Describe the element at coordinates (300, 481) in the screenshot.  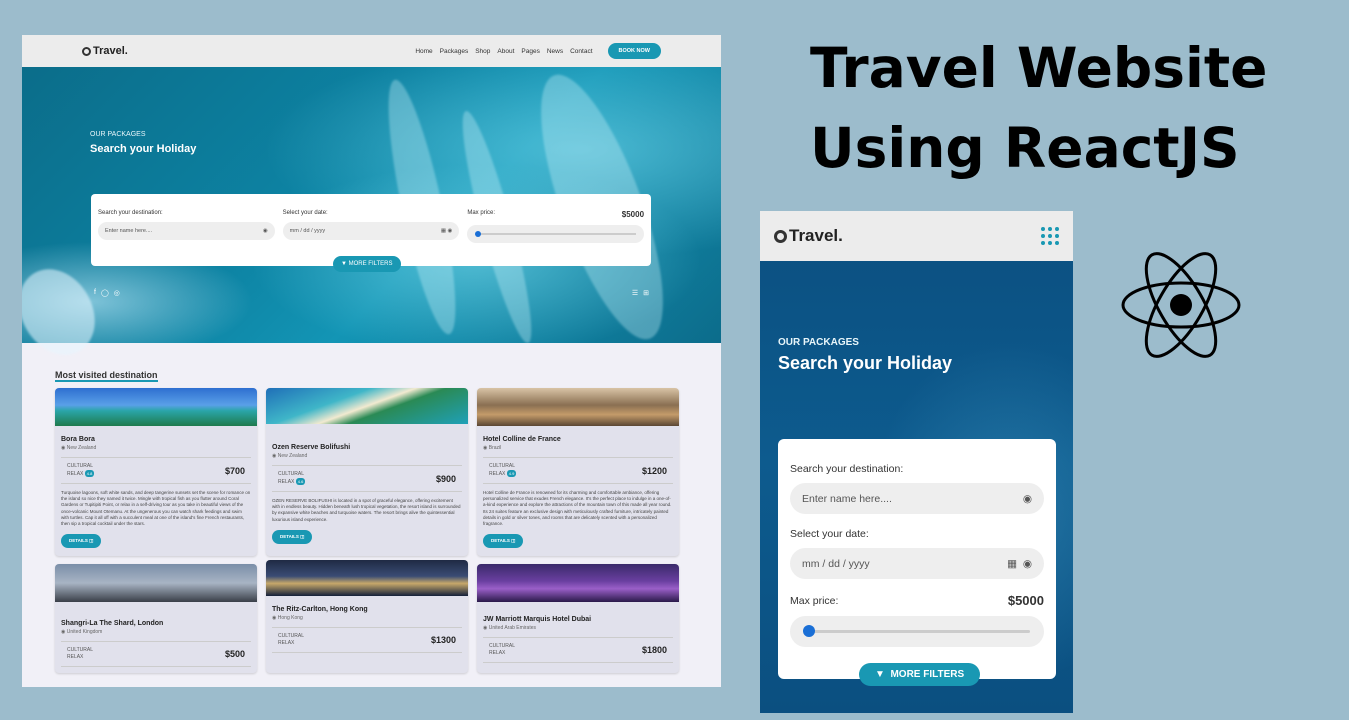
I see `rating-badge: 4.6` at that location.